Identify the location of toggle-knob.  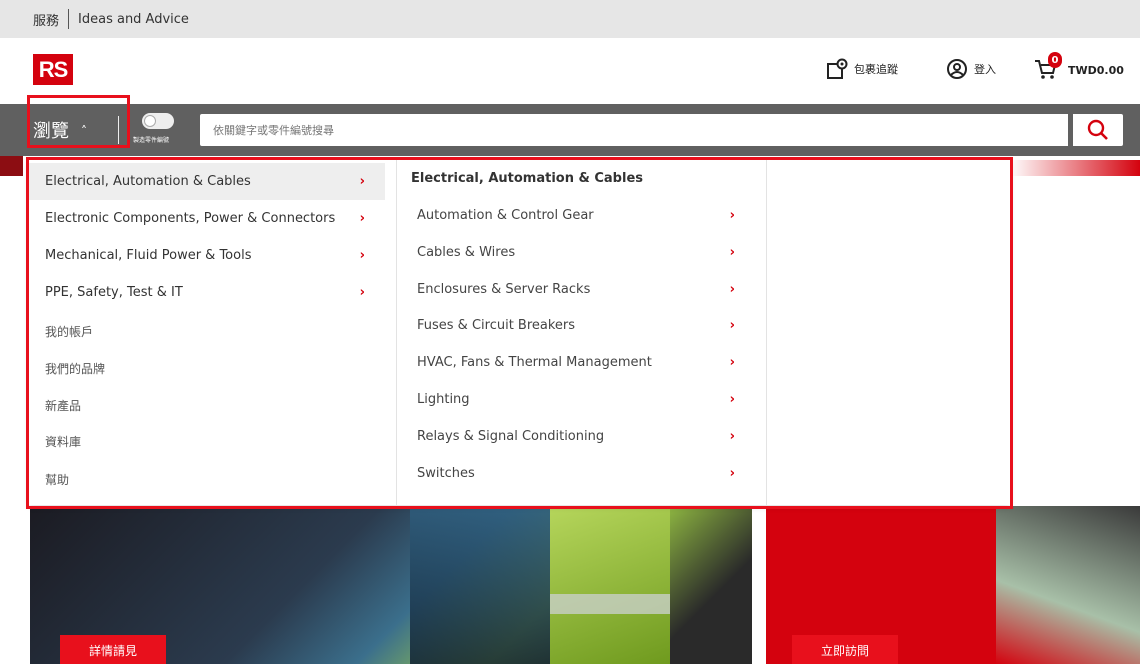
(150, 121).